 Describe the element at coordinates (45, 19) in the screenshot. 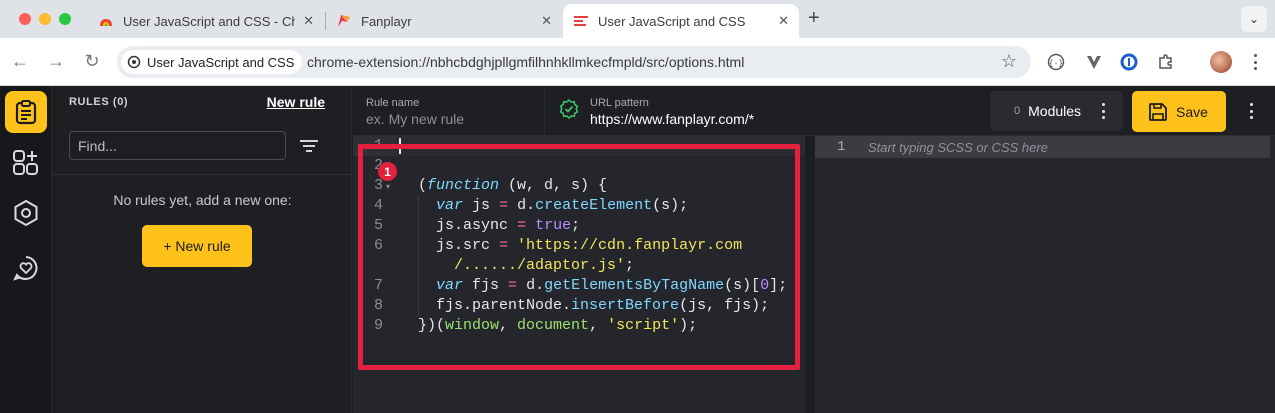

I see `minimize-window-button` at that location.